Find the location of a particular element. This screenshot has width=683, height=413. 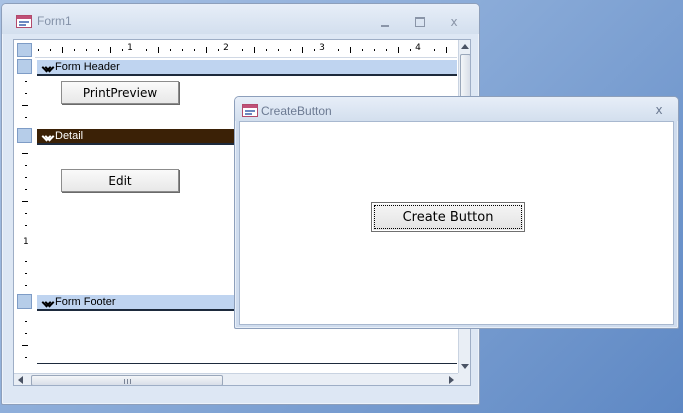

horizontal-scrollbar is located at coordinates (236, 379).